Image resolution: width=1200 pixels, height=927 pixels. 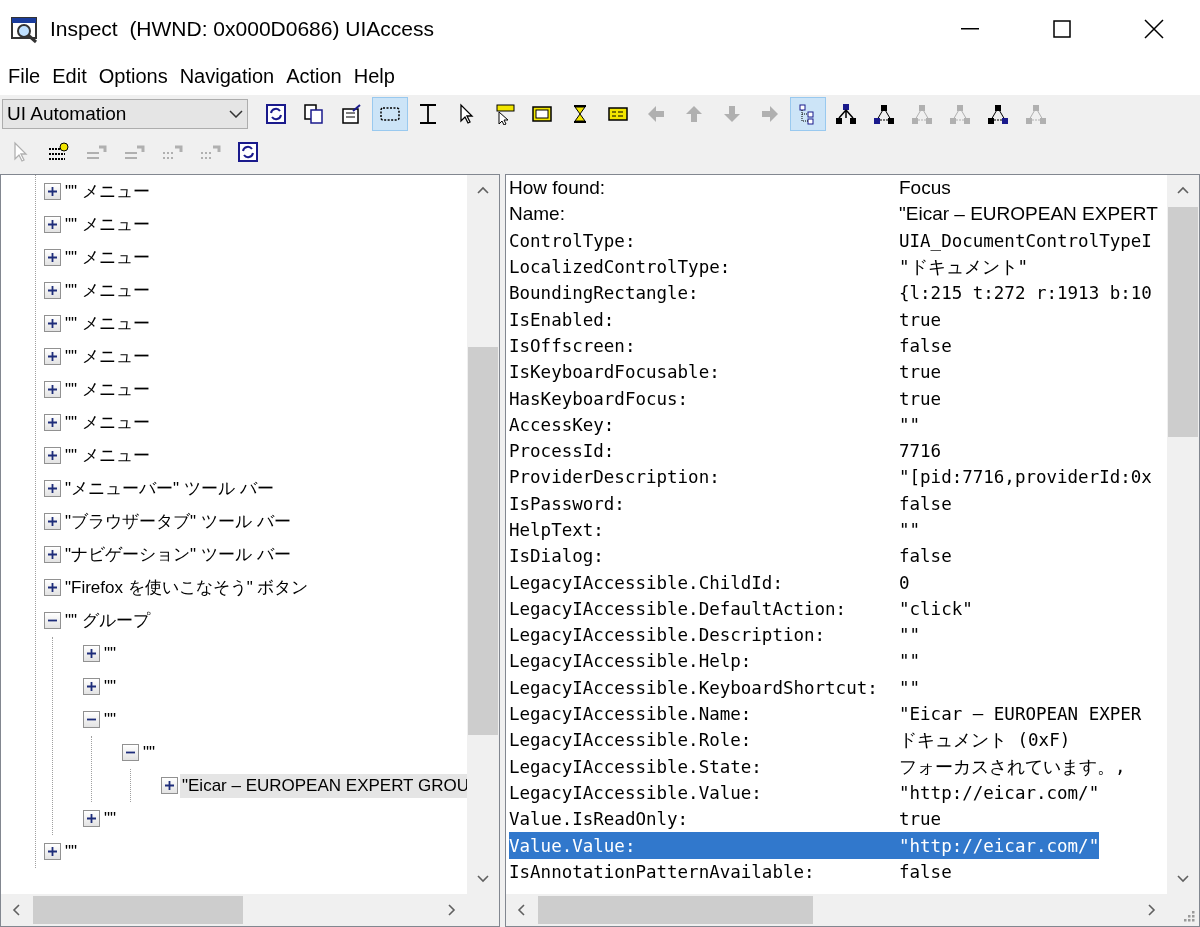 What do you see at coordinates (542, 114) in the screenshot?
I see `window-icon` at bounding box center [542, 114].